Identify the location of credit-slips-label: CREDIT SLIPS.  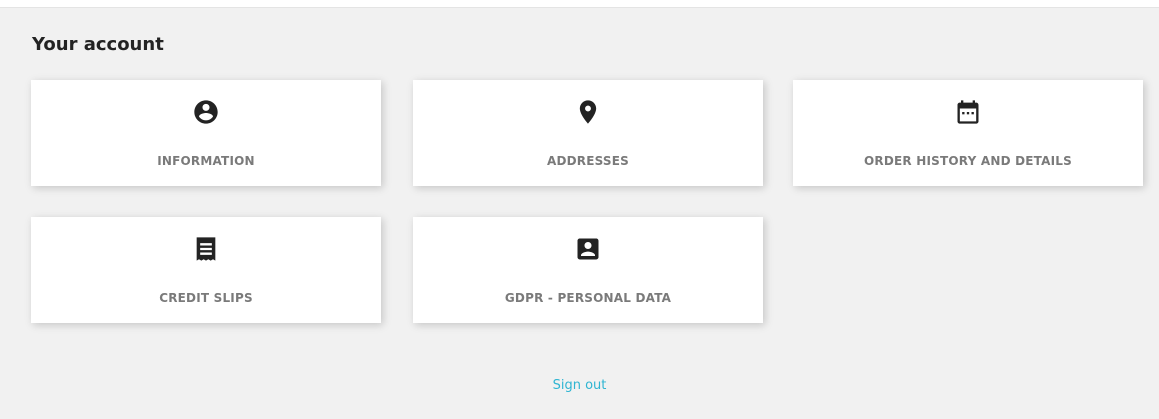
(206, 298).